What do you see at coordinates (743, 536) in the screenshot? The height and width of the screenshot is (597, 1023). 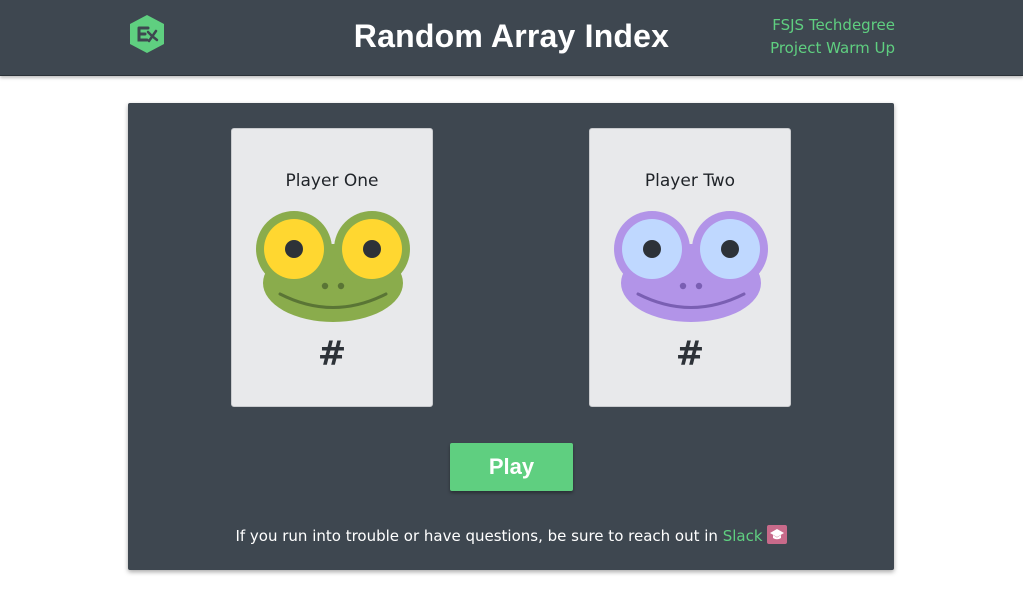 I see `slack-link: Slack` at bounding box center [743, 536].